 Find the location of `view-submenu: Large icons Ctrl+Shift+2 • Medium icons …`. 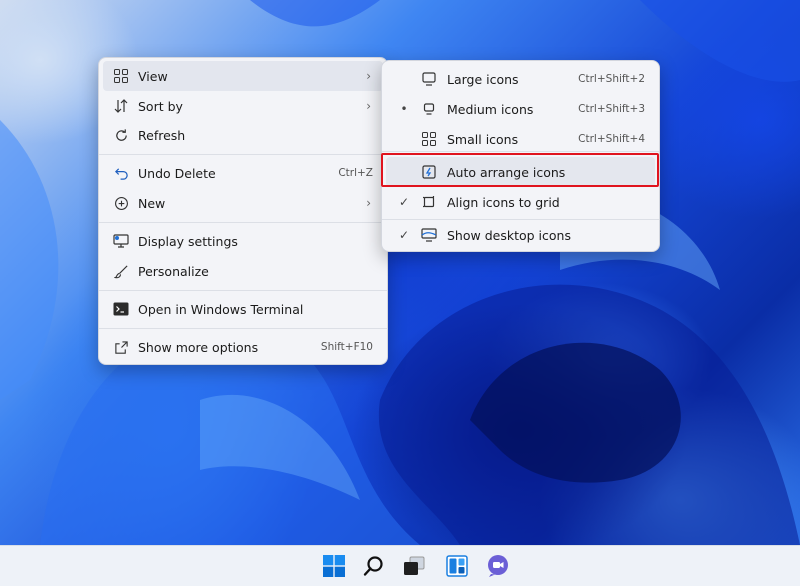

view-submenu: Large icons Ctrl+Shift+2 • Medium icons … is located at coordinates (520, 156).